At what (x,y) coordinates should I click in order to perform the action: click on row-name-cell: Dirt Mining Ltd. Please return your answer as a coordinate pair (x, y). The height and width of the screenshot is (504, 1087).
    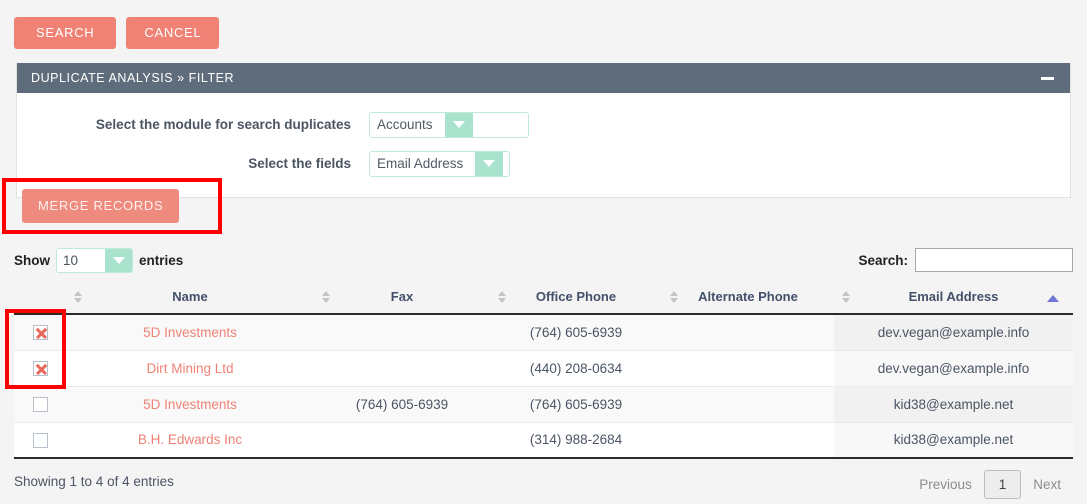
    Looking at the image, I should click on (190, 368).